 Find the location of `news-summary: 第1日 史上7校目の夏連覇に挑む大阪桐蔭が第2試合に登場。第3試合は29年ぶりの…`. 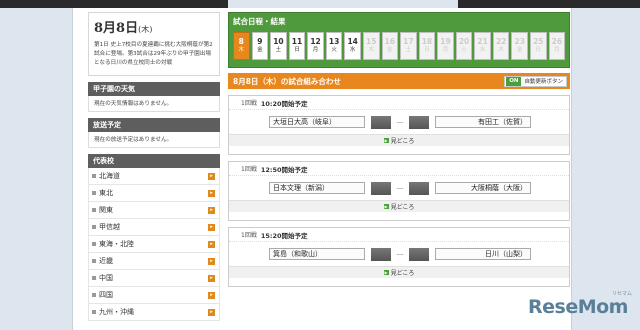

news-summary: 第1日 史上7校目の夏連覇に挑む大阪桐蔭が第2試合に登場。第3試合は29年ぶりの… is located at coordinates (153, 54).